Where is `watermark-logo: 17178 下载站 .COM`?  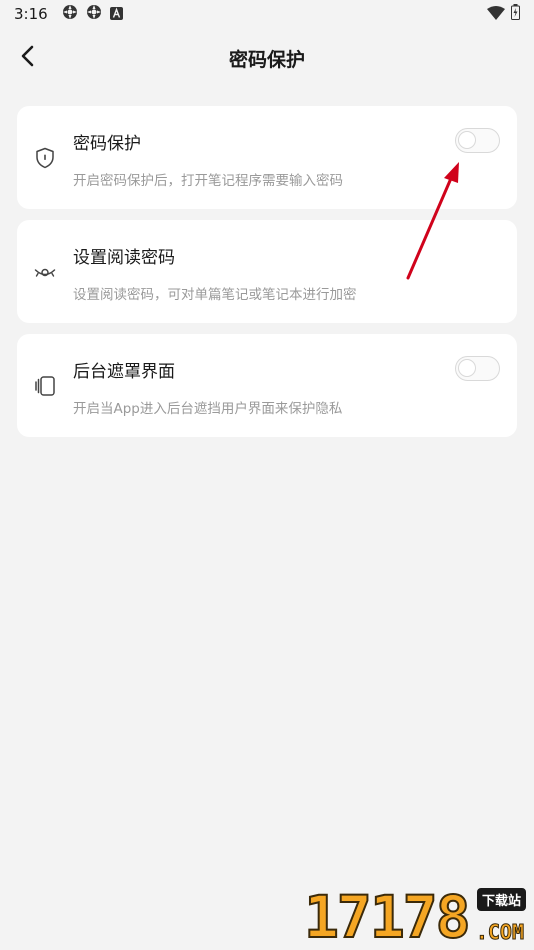
watermark-logo: 17178 下载站 .COM is located at coordinates (416, 916).